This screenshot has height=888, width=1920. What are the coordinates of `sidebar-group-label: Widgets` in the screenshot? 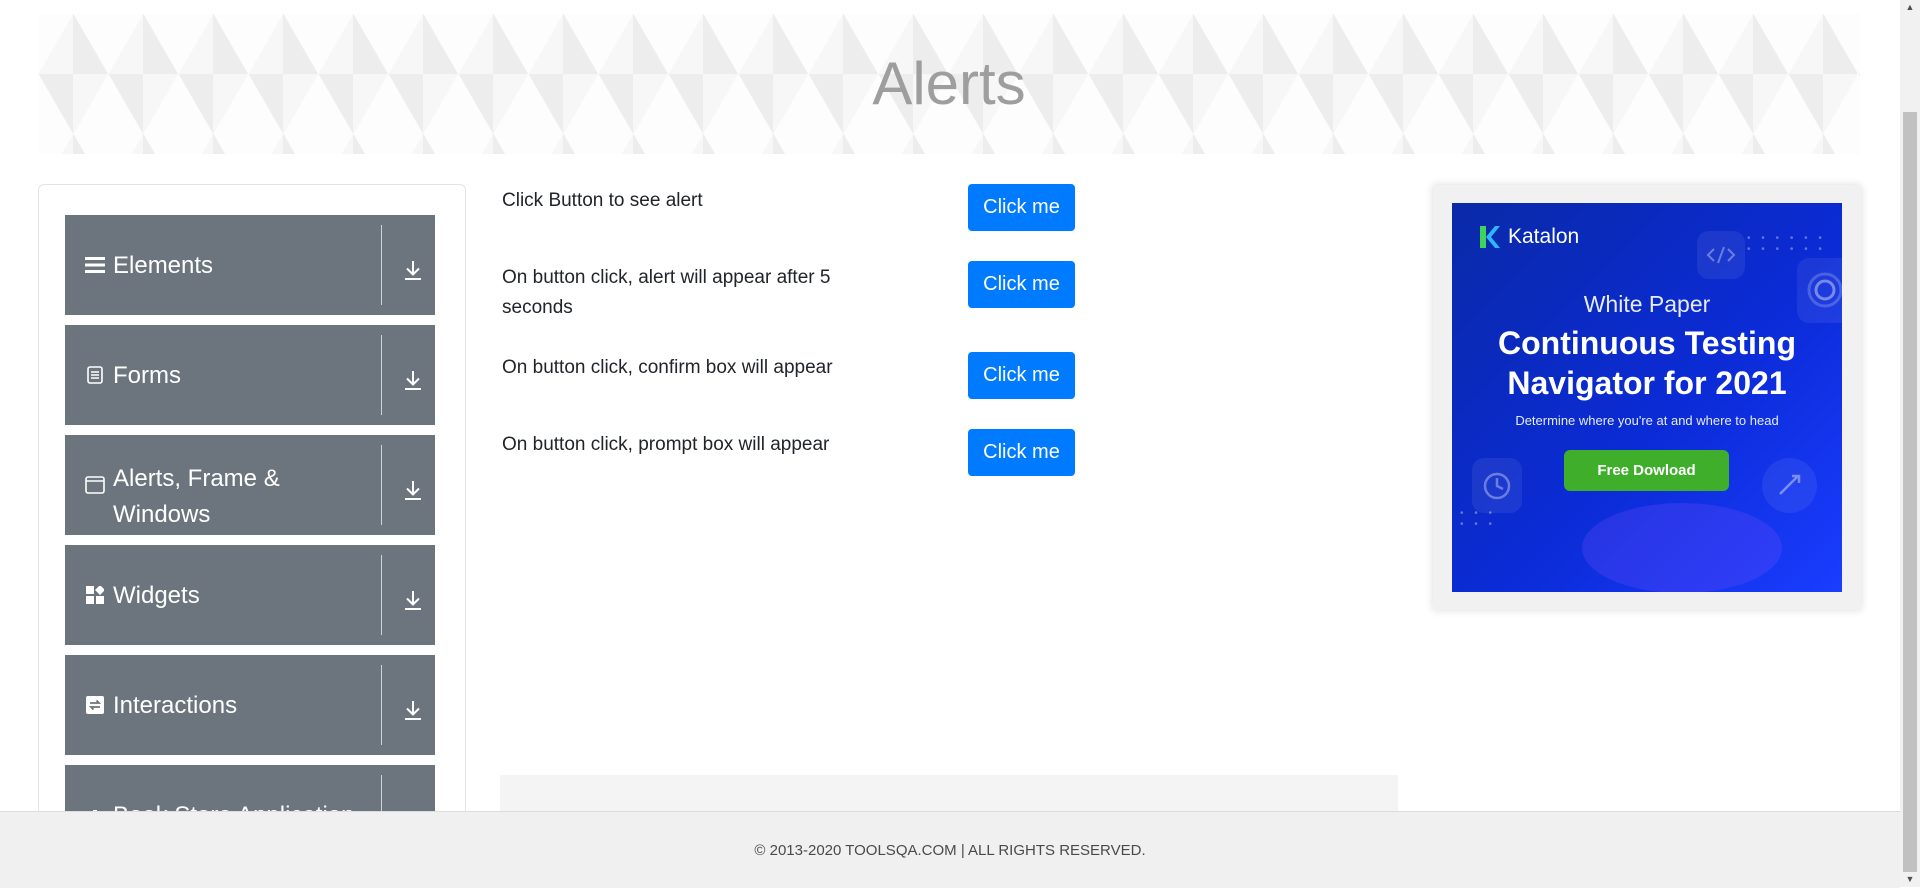 It's located at (156, 595).